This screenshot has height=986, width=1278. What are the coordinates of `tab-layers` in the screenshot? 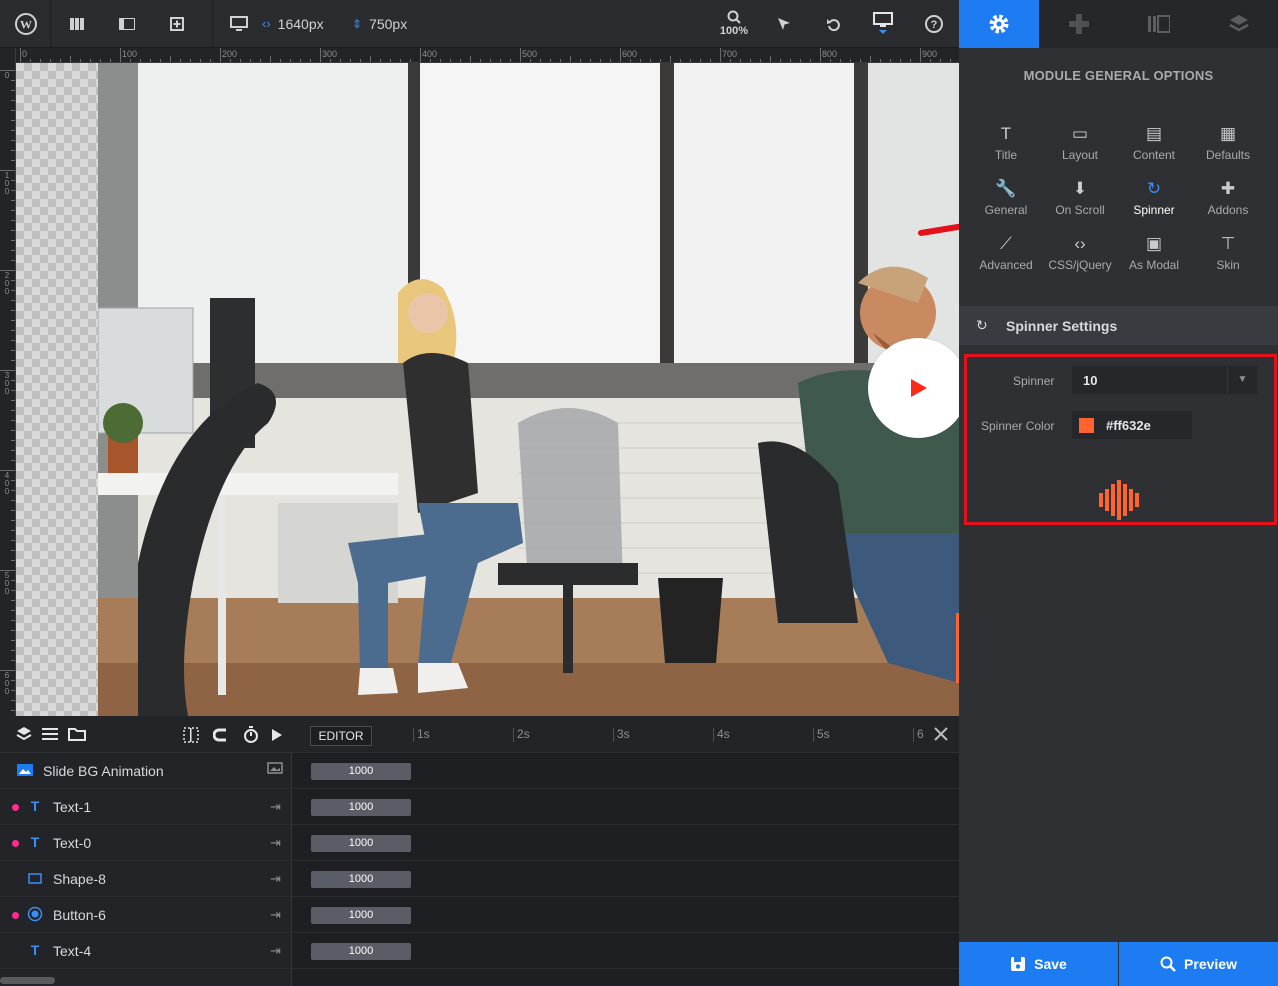 It's located at (1238, 24).